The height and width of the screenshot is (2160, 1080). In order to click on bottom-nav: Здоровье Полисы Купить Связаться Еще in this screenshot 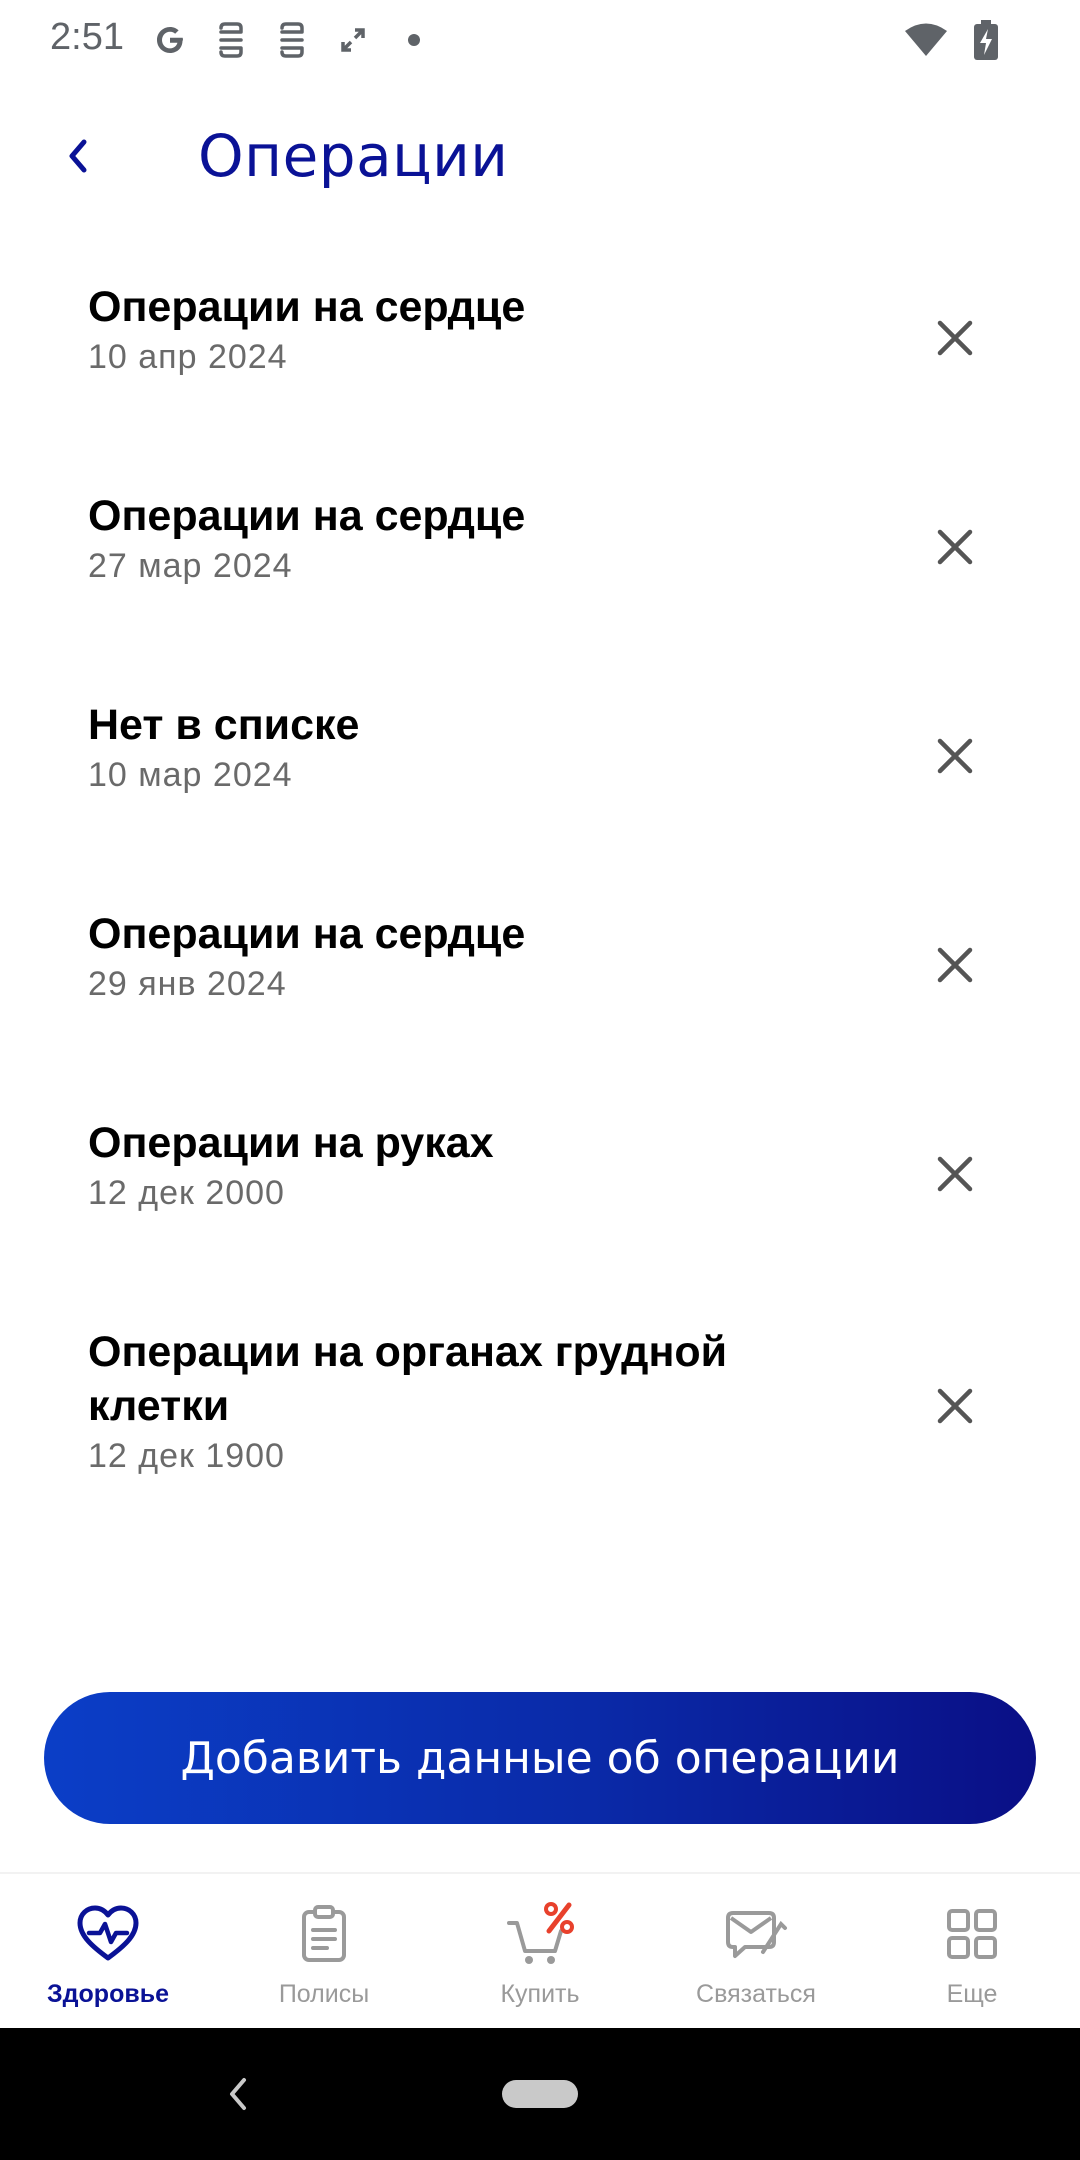, I will do `click(540, 1950)`.